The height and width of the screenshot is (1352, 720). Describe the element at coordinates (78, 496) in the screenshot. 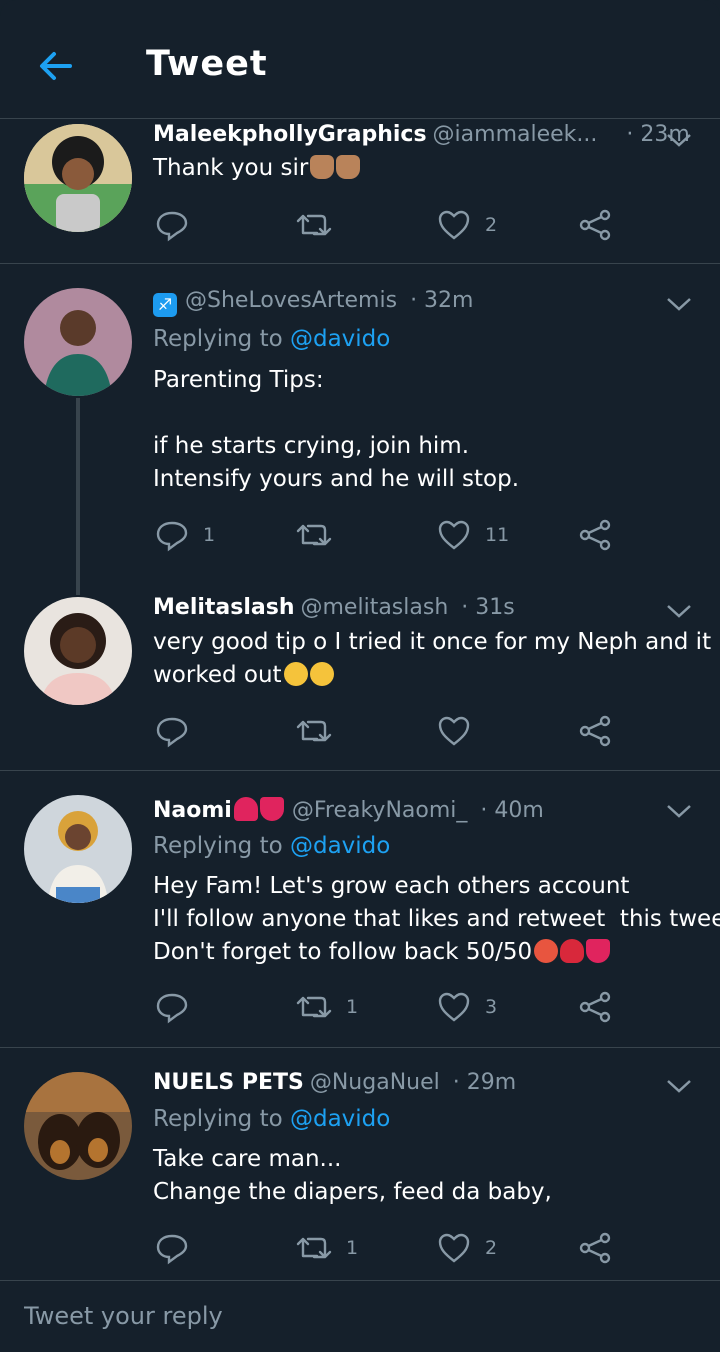

I see `thread-line` at that location.